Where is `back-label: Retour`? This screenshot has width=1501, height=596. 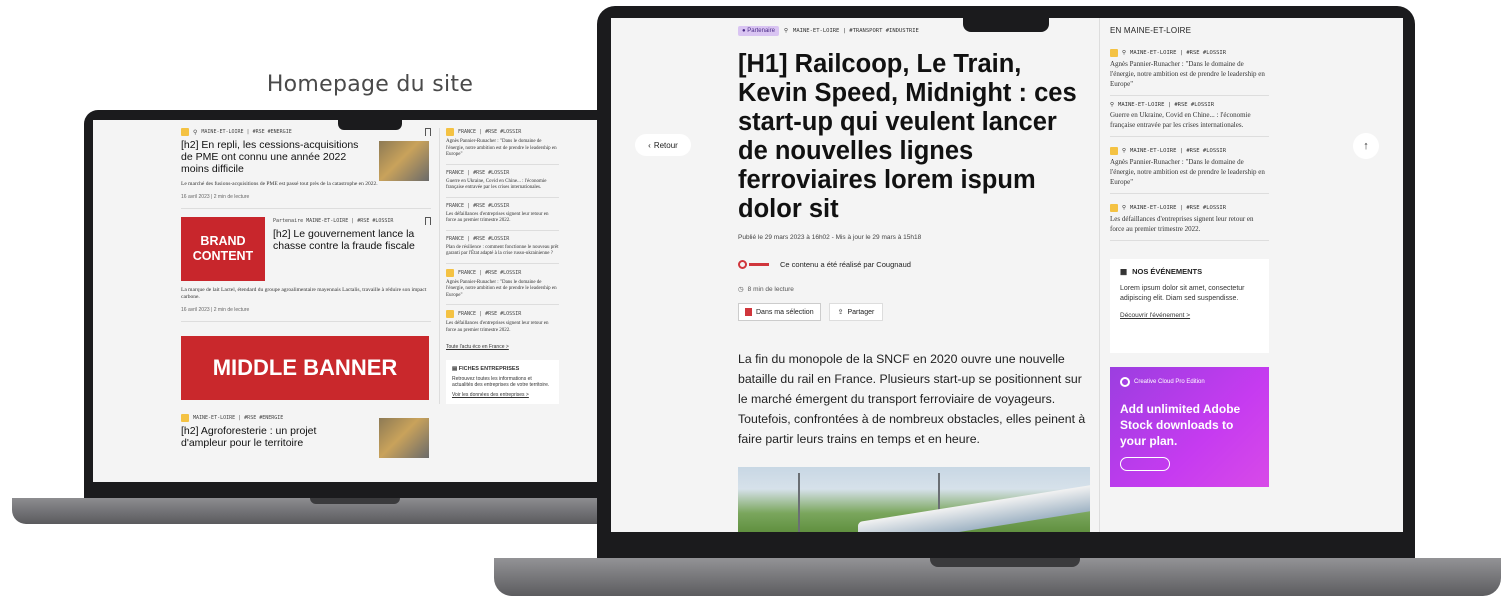 back-label: Retour is located at coordinates (665, 145).